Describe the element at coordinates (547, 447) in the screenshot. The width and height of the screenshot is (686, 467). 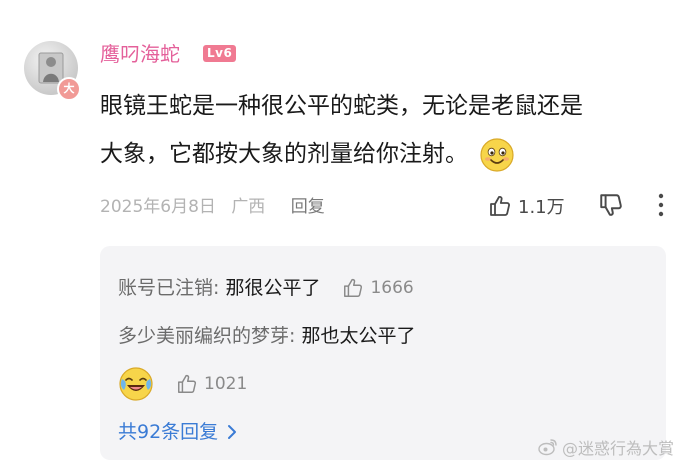
I see `weibo-logo-icon` at that location.